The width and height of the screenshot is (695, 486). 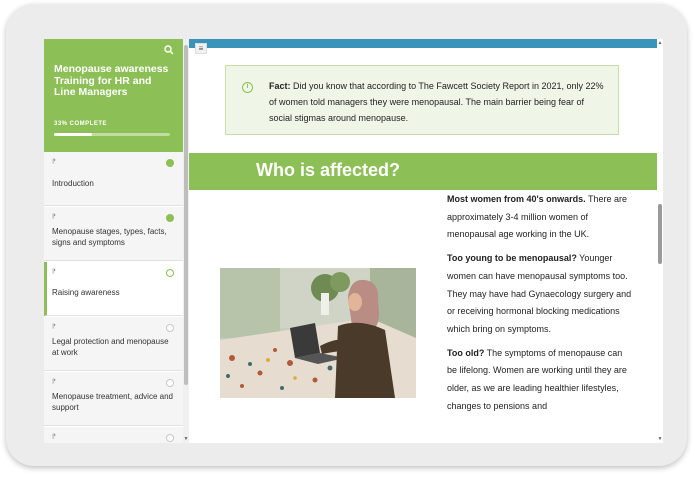 What do you see at coordinates (328, 170) in the screenshot?
I see `section-title: Who is affected?` at bounding box center [328, 170].